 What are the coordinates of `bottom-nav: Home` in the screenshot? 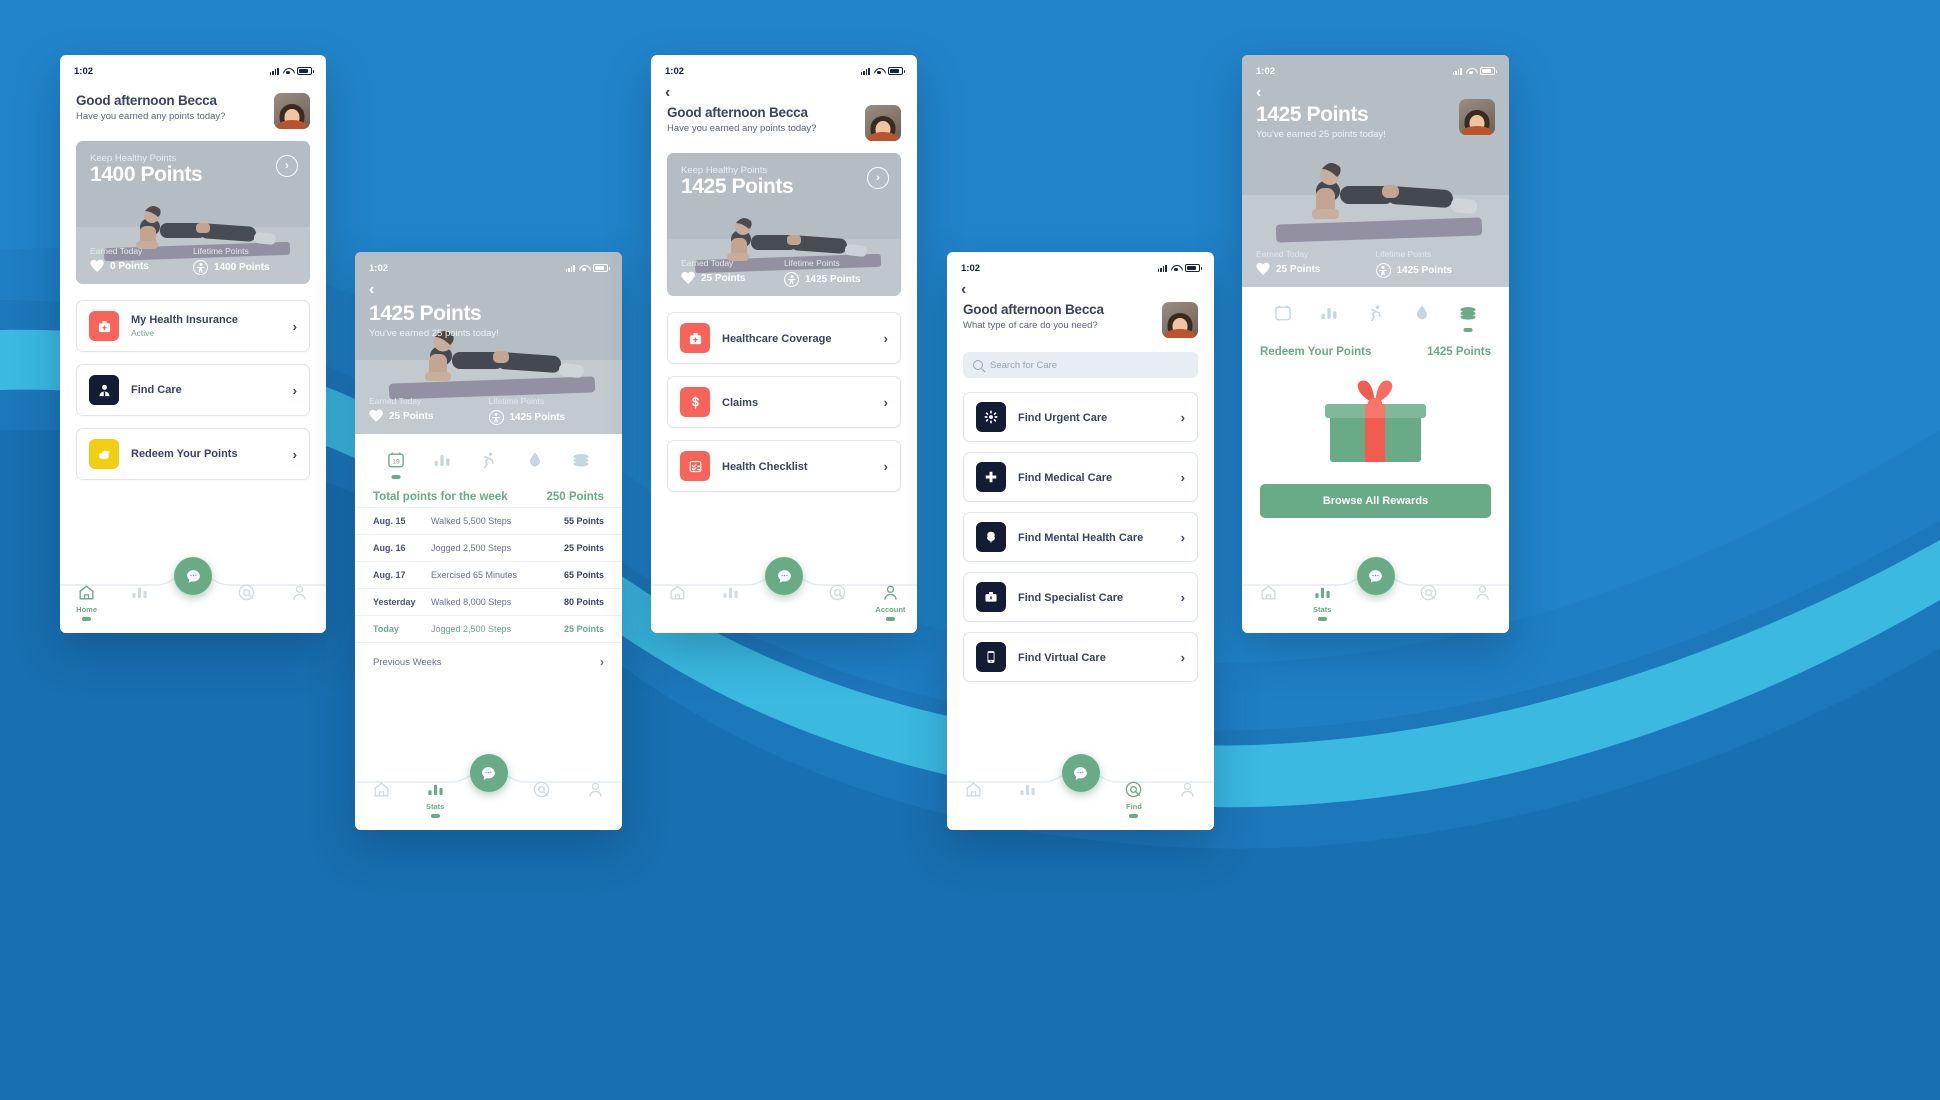 It's located at (193, 595).